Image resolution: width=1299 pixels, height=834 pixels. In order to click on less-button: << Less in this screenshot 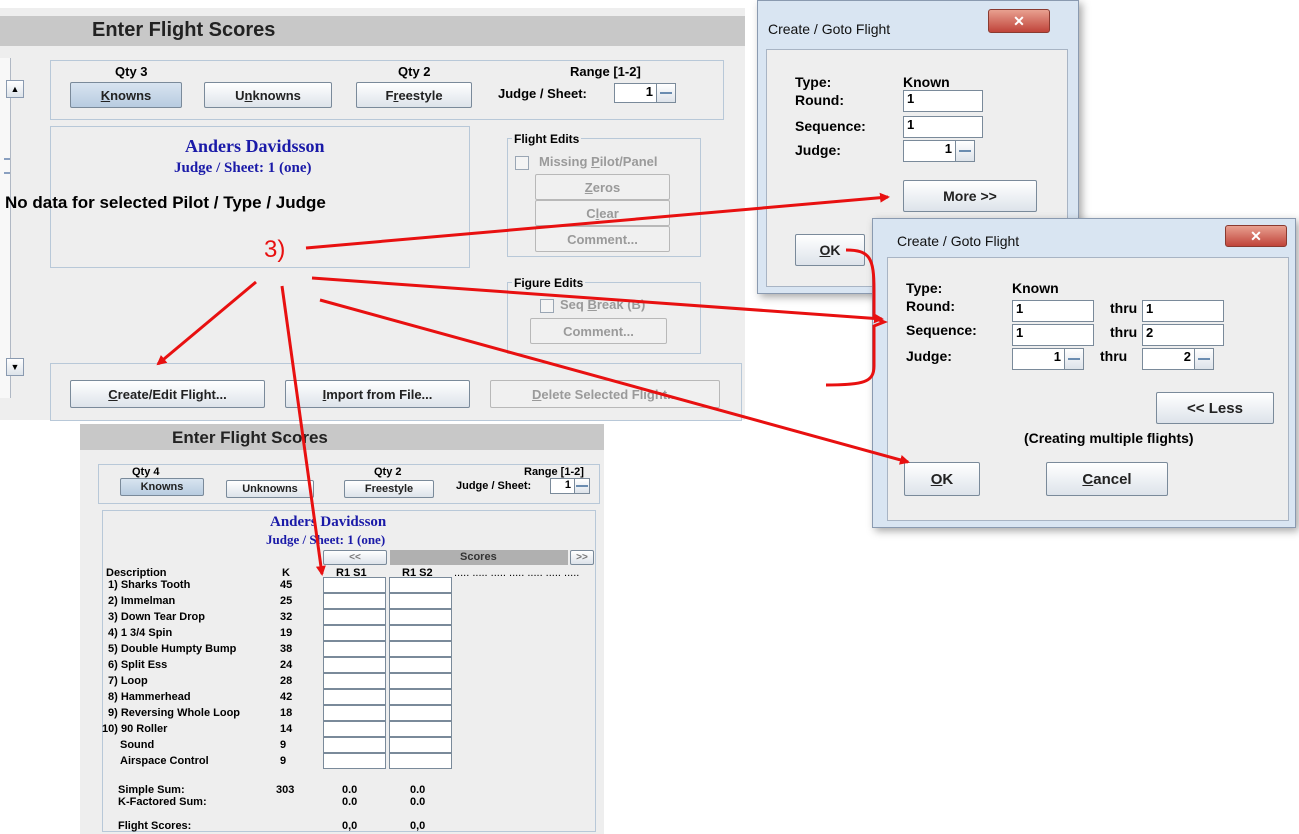, I will do `click(1215, 408)`.